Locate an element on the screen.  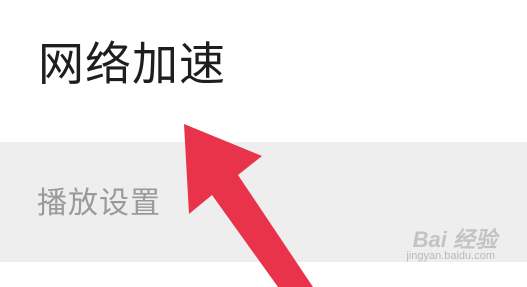
playback-settings-label: 播放设置 is located at coordinates (99, 203).